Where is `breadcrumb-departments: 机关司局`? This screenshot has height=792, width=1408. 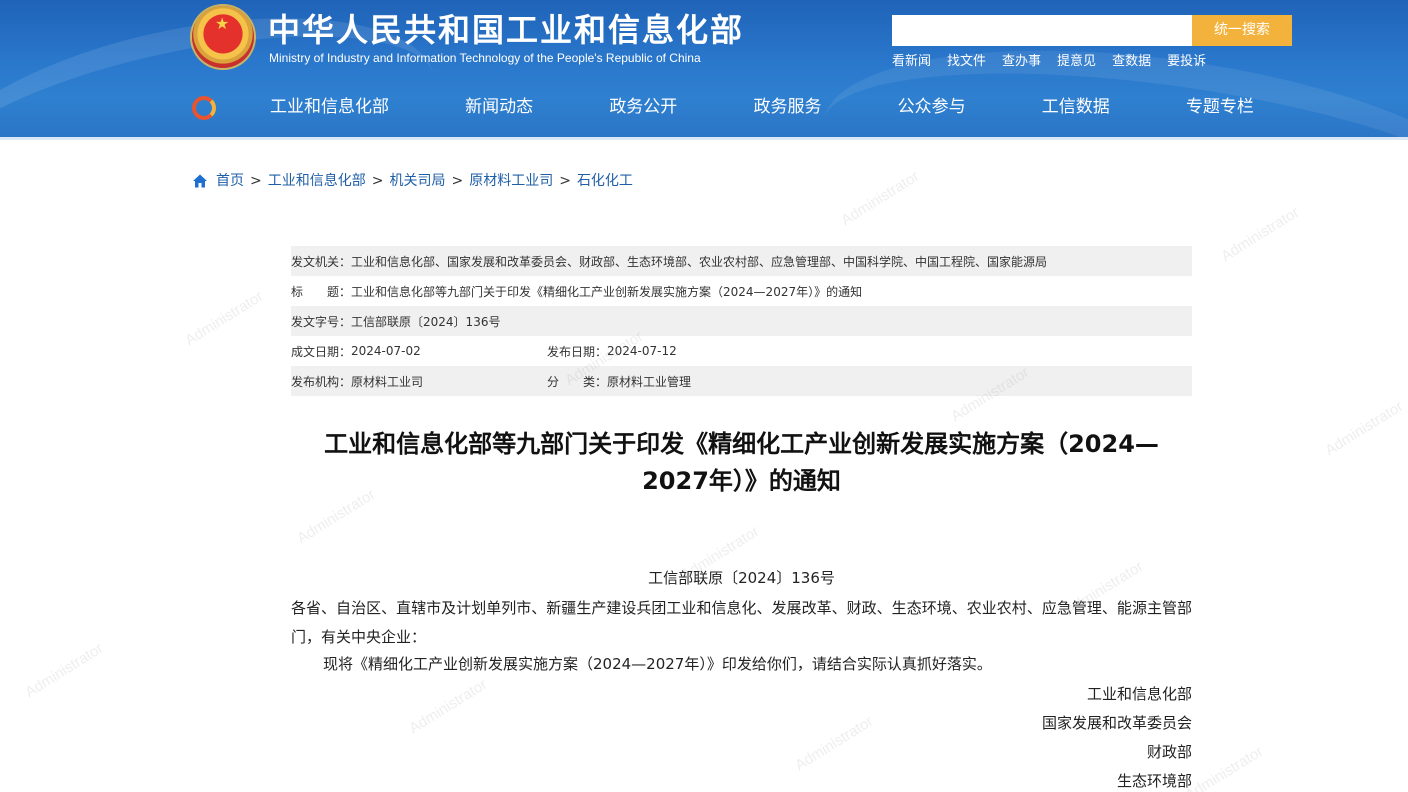 breadcrumb-departments: 机关司局 is located at coordinates (417, 181).